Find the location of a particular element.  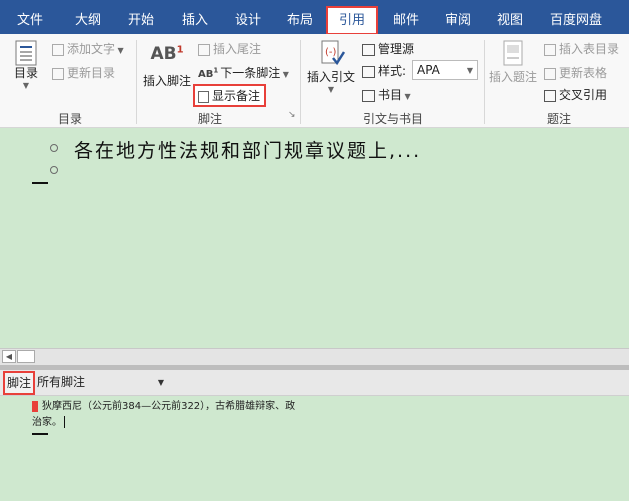

update-table-button: 更新表格 is located at coordinates (575, 72).